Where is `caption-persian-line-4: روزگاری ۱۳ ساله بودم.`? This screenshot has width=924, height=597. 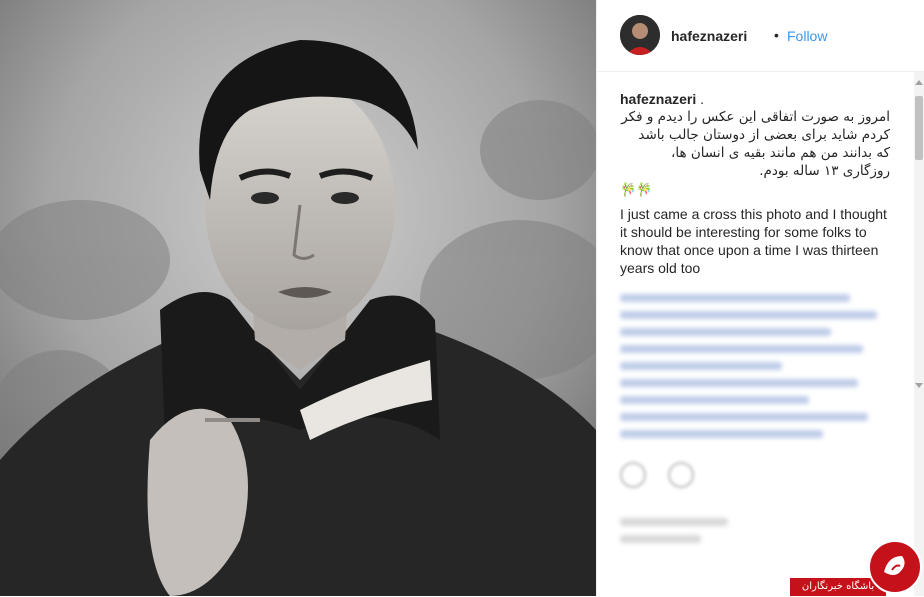
caption-persian-line-4: روزگاری ۱۳ ساله بودم. is located at coordinates (824, 171).